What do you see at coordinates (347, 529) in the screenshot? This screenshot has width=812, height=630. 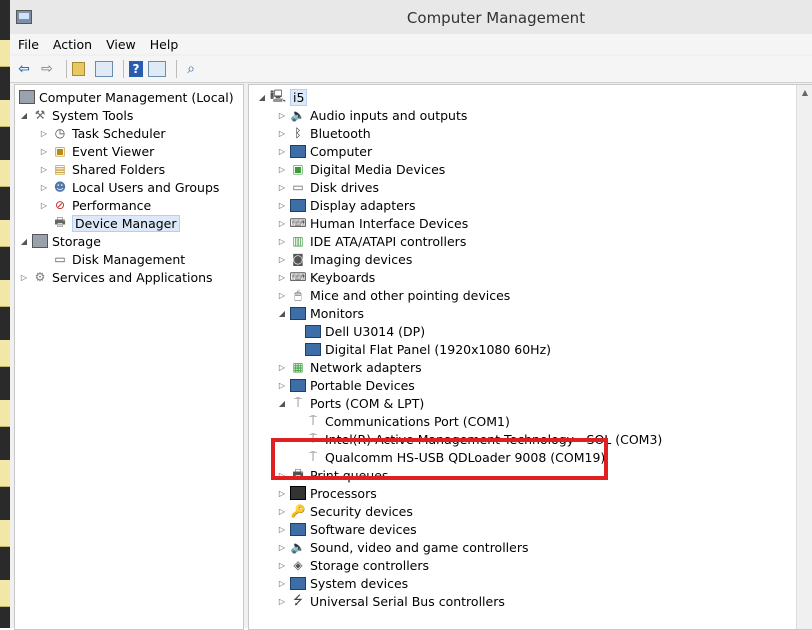 I see `device-category: ▷ Software devices` at bounding box center [347, 529].